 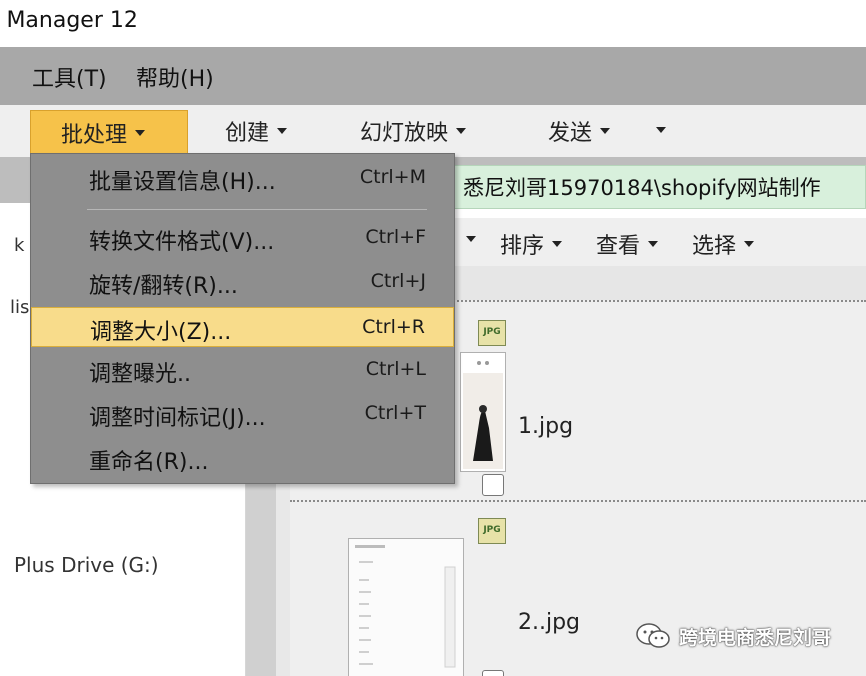 I want to click on menu-fragment: ›, so click(x=1, y=71).